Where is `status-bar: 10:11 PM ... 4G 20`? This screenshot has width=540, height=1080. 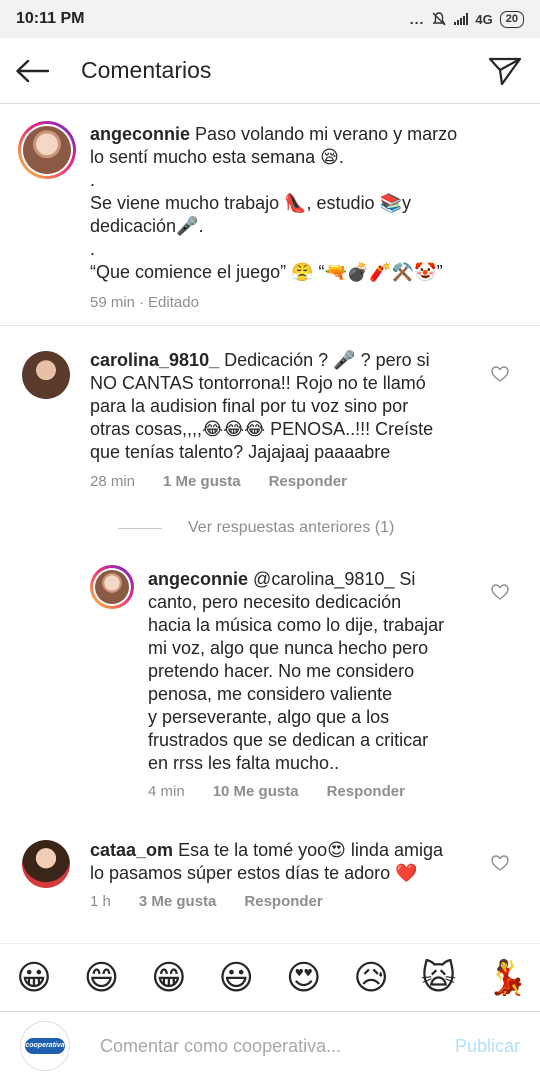
status-bar: 10:11 PM ... 4G 20 is located at coordinates (270, 19).